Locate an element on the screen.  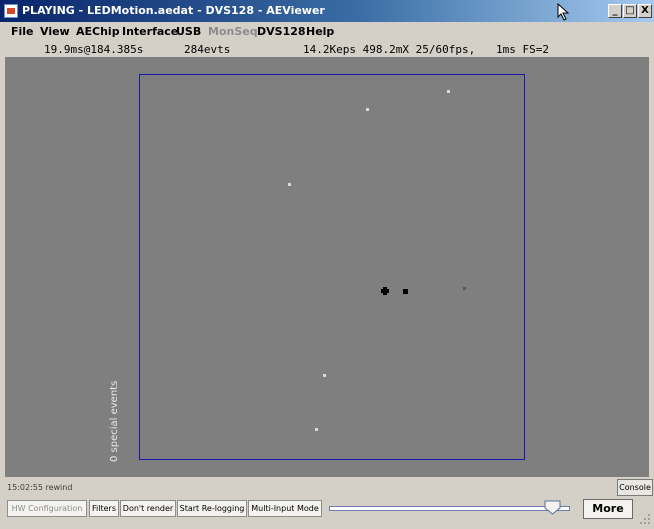
mouse-cursor-icon is located at coordinates (563, 12).